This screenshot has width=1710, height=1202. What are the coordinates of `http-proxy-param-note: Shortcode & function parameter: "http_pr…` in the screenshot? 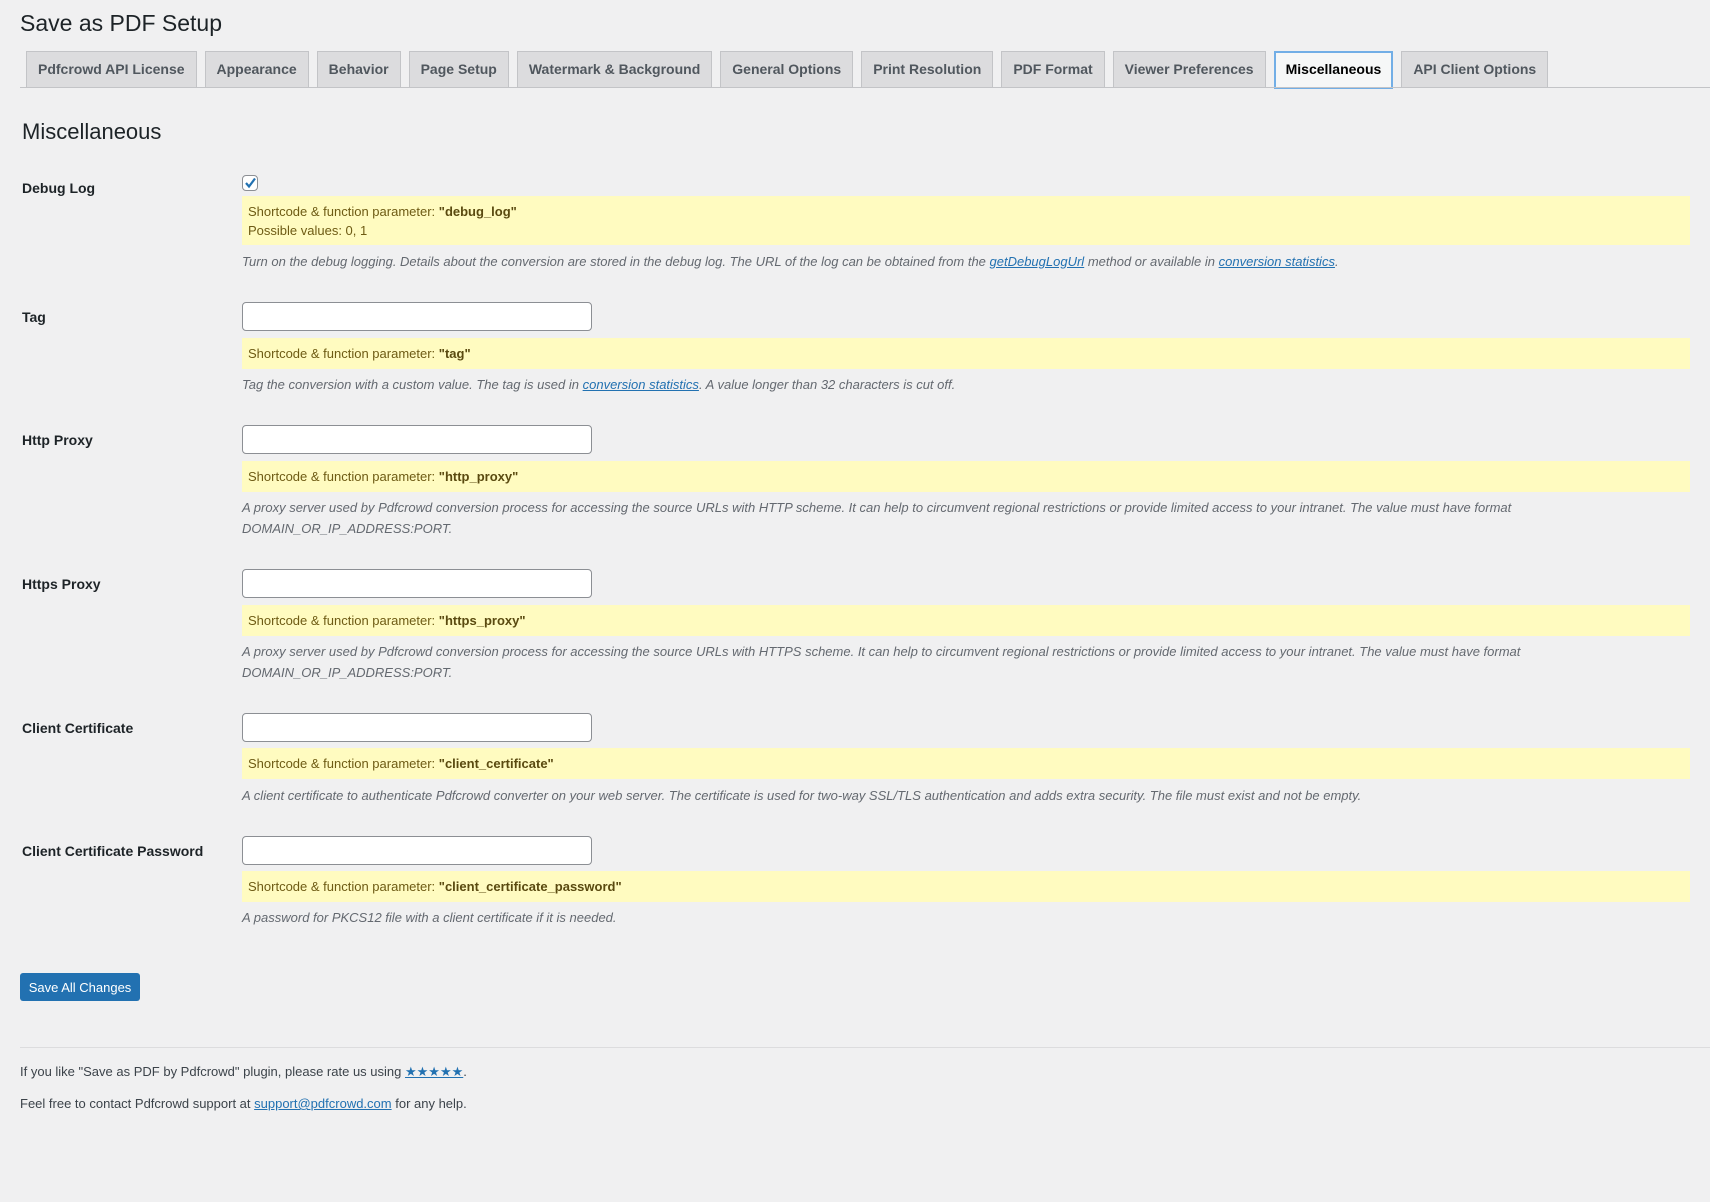 It's located at (966, 476).